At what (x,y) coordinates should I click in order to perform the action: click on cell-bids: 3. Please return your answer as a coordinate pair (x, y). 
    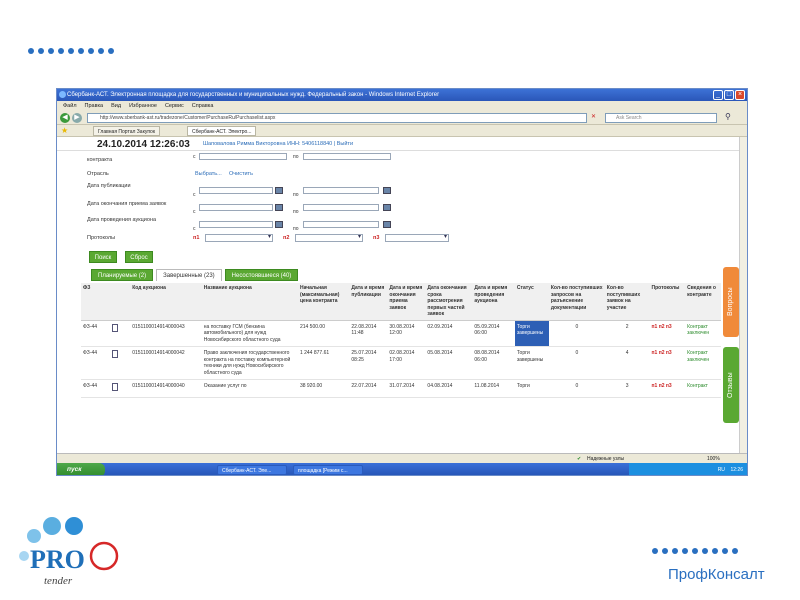
    Looking at the image, I should click on (627, 388).